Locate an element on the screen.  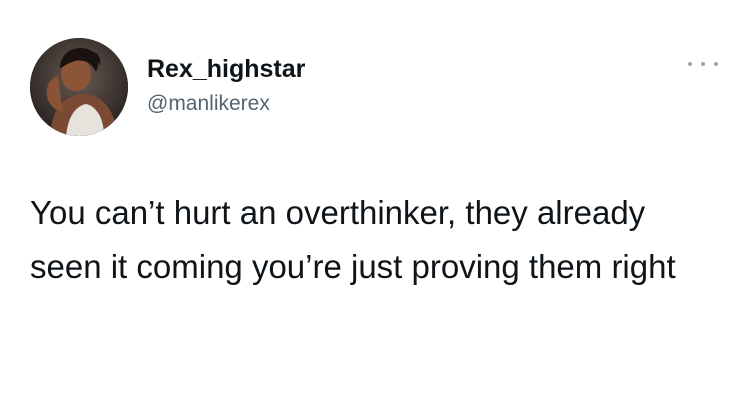
avatar-photo-icon is located at coordinates (79, 87).